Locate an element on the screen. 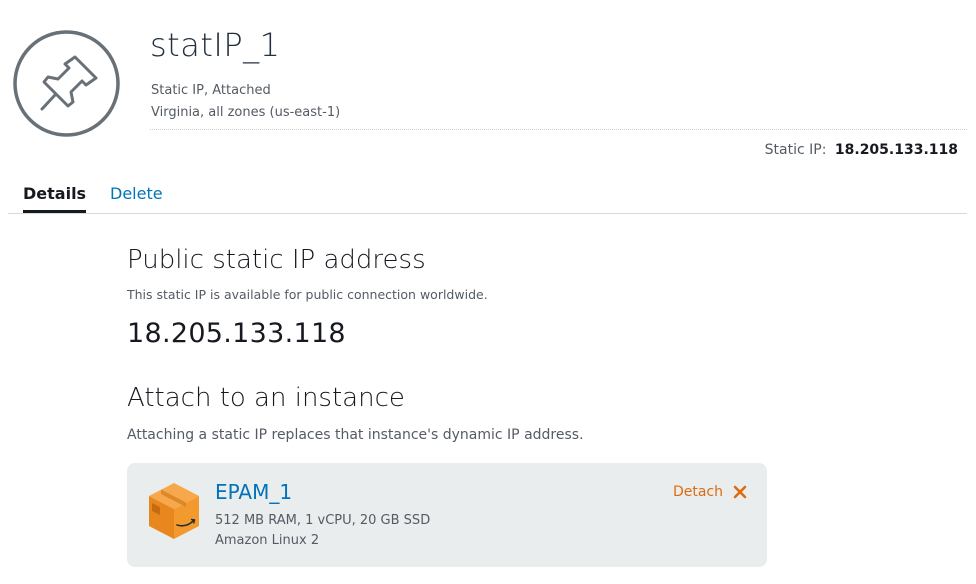  public-ip-heading: Public static IP address is located at coordinates (276, 260).